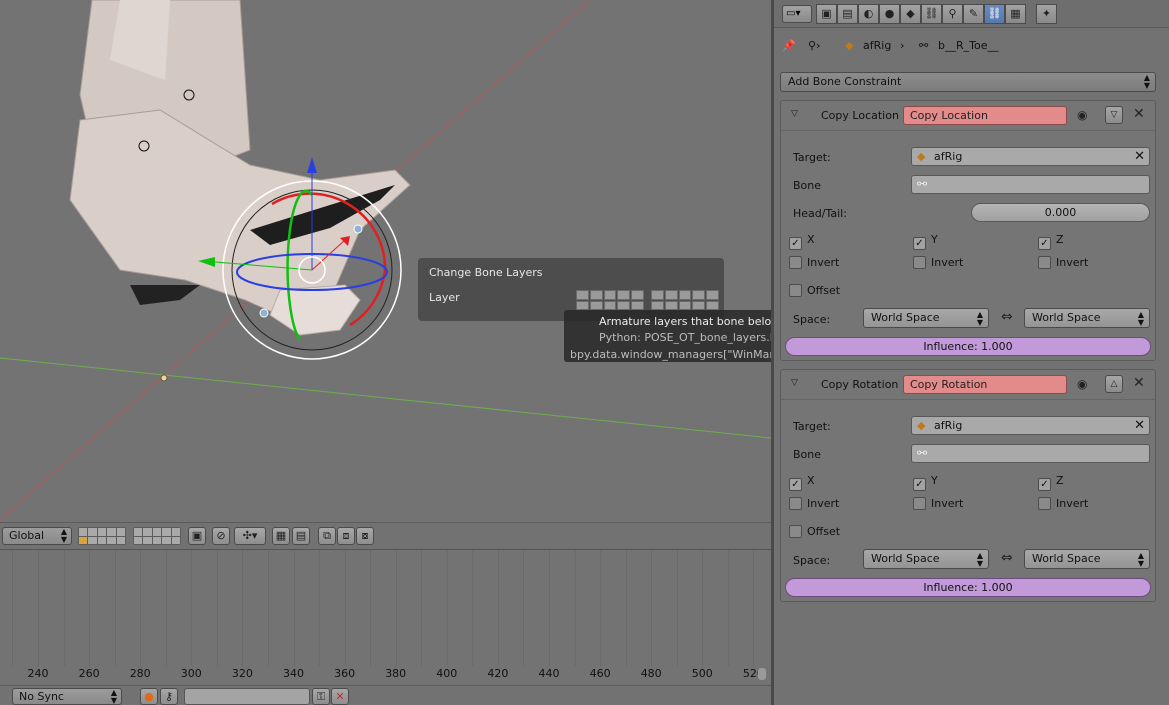  I want to click on insert-keyframe-icon: ⚿, so click(321, 696).